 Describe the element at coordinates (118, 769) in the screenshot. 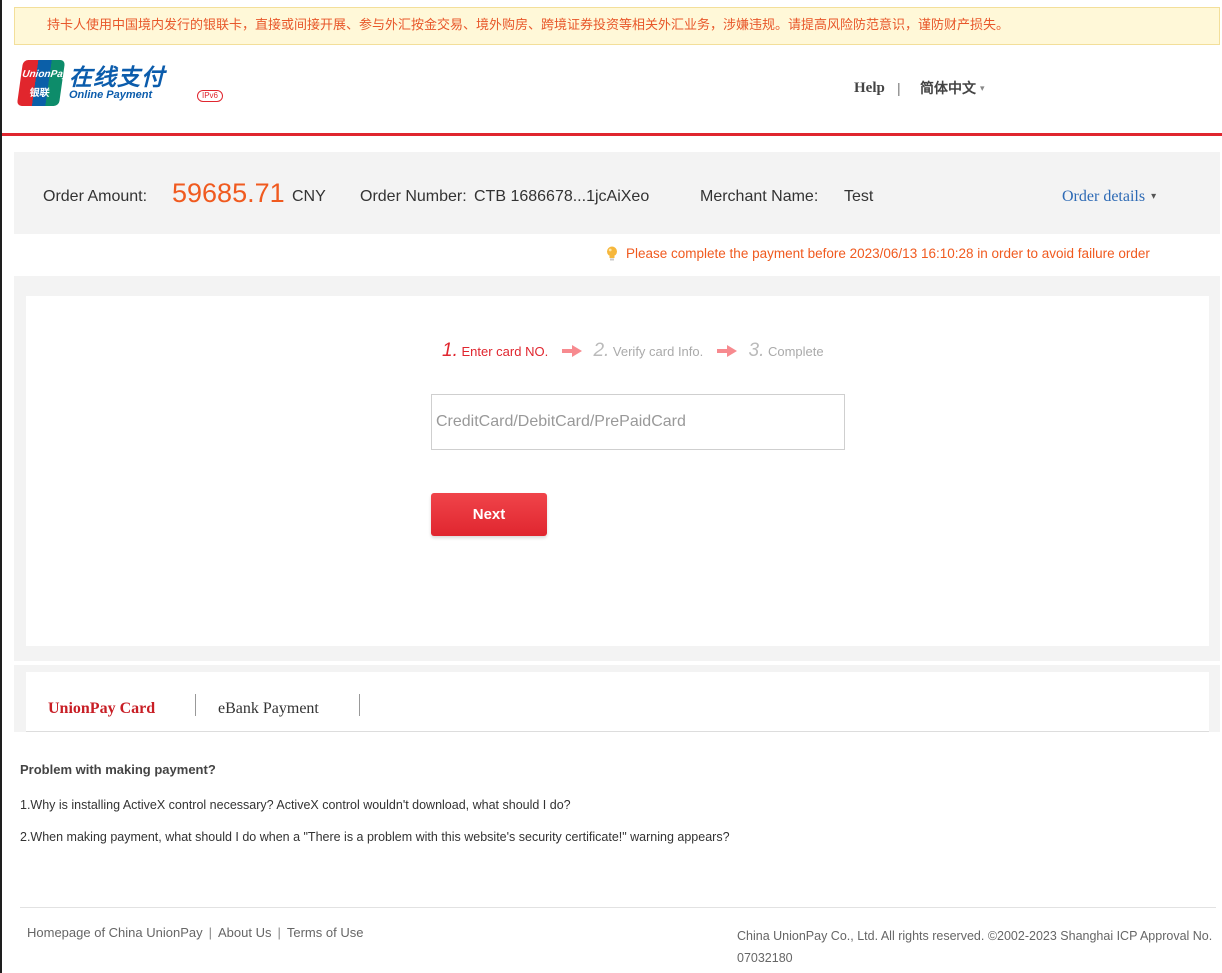

I see `faq-title: Problem with making payment?` at that location.